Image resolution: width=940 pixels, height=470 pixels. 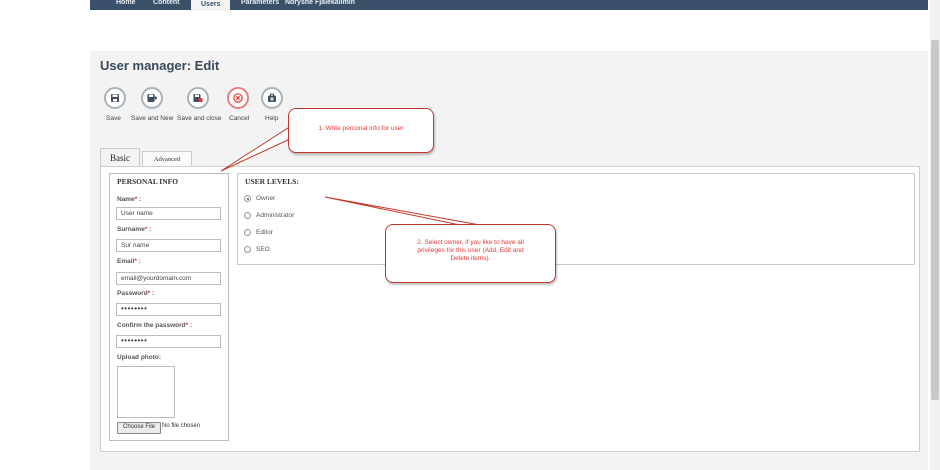 What do you see at coordinates (167, 159) in the screenshot?
I see `tab-advanced: Advanced` at bounding box center [167, 159].